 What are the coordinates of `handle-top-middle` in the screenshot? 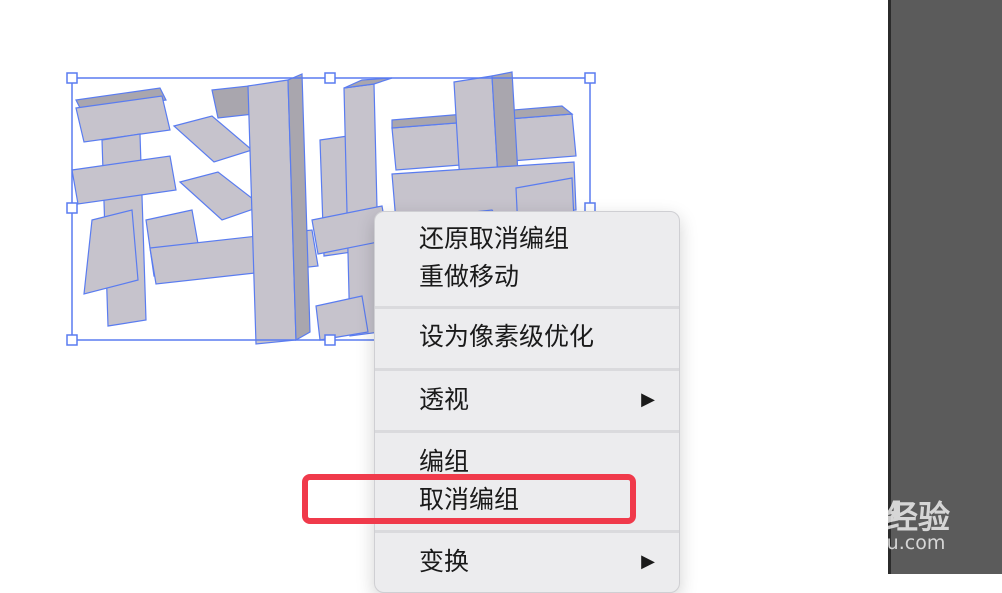 It's located at (330, 78).